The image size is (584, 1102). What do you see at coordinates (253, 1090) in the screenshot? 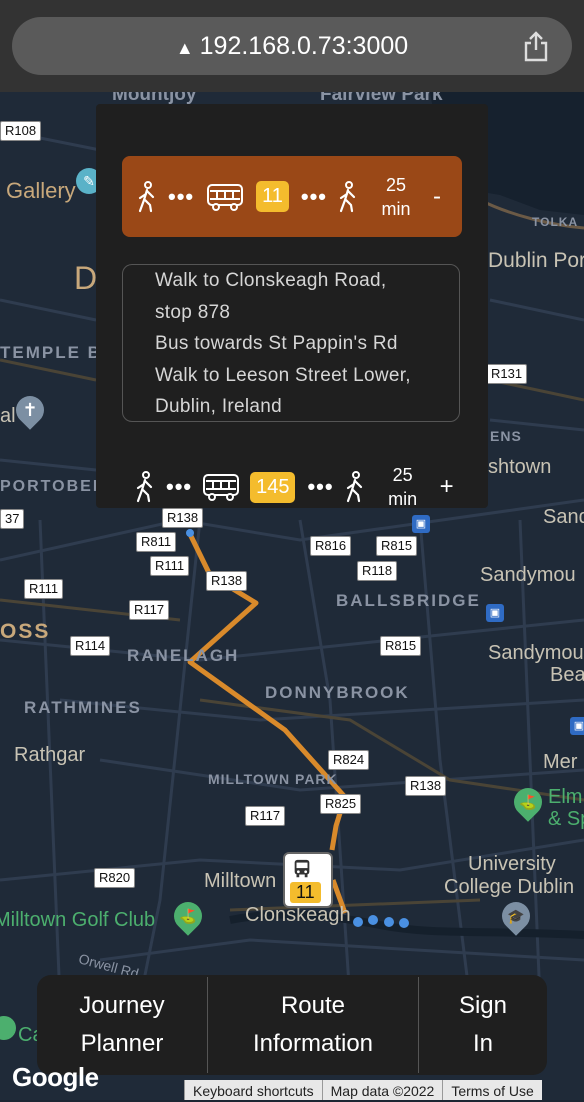
I see `keyboard-shortcuts-link: Keyboard shortcuts` at bounding box center [253, 1090].